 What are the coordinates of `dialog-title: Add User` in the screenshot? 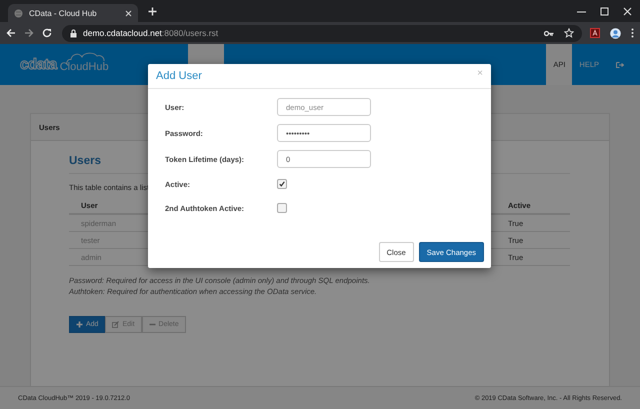 It's located at (179, 76).